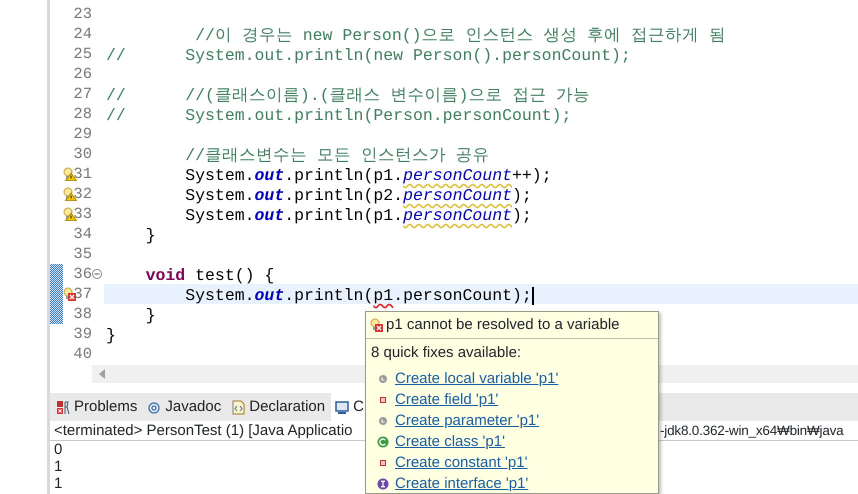 The image size is (858, 494). What do you see at coordinates (82, 234) in the screenshot?
I see `line-number: 34` at bounding box center [82, 234].